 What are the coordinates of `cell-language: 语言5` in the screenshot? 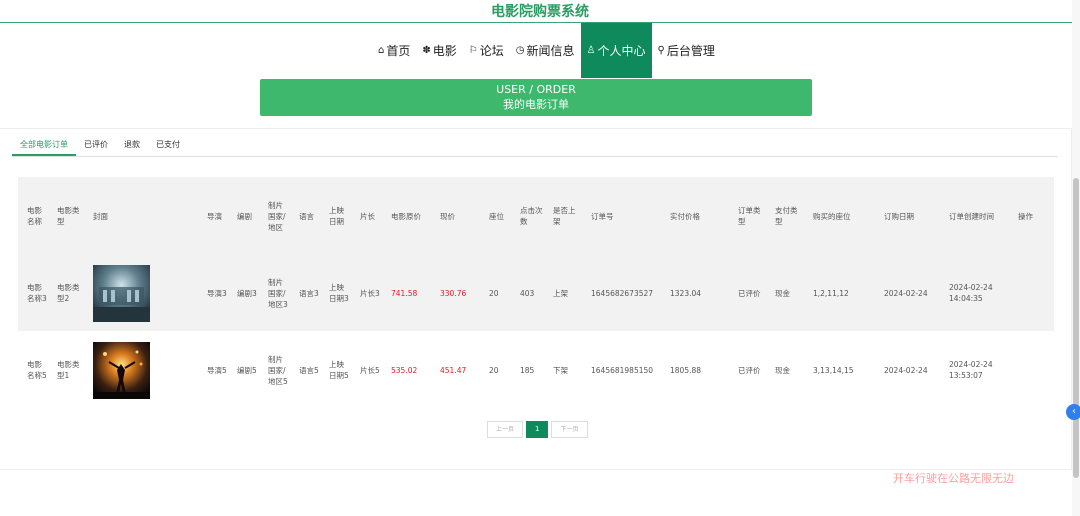 It's located at (309, 370).